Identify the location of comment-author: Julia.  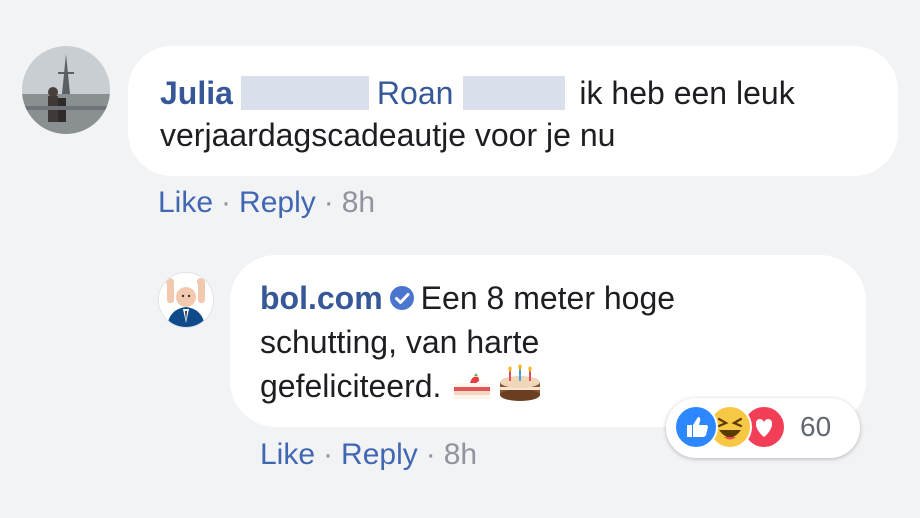
(196, 93).